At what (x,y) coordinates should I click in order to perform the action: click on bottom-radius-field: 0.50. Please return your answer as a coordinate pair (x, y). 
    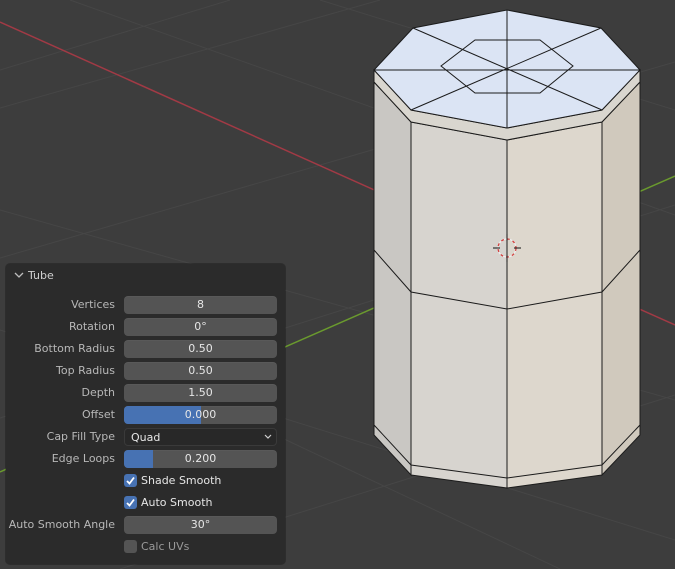
    Looking at the image, I should click on (200, 349).